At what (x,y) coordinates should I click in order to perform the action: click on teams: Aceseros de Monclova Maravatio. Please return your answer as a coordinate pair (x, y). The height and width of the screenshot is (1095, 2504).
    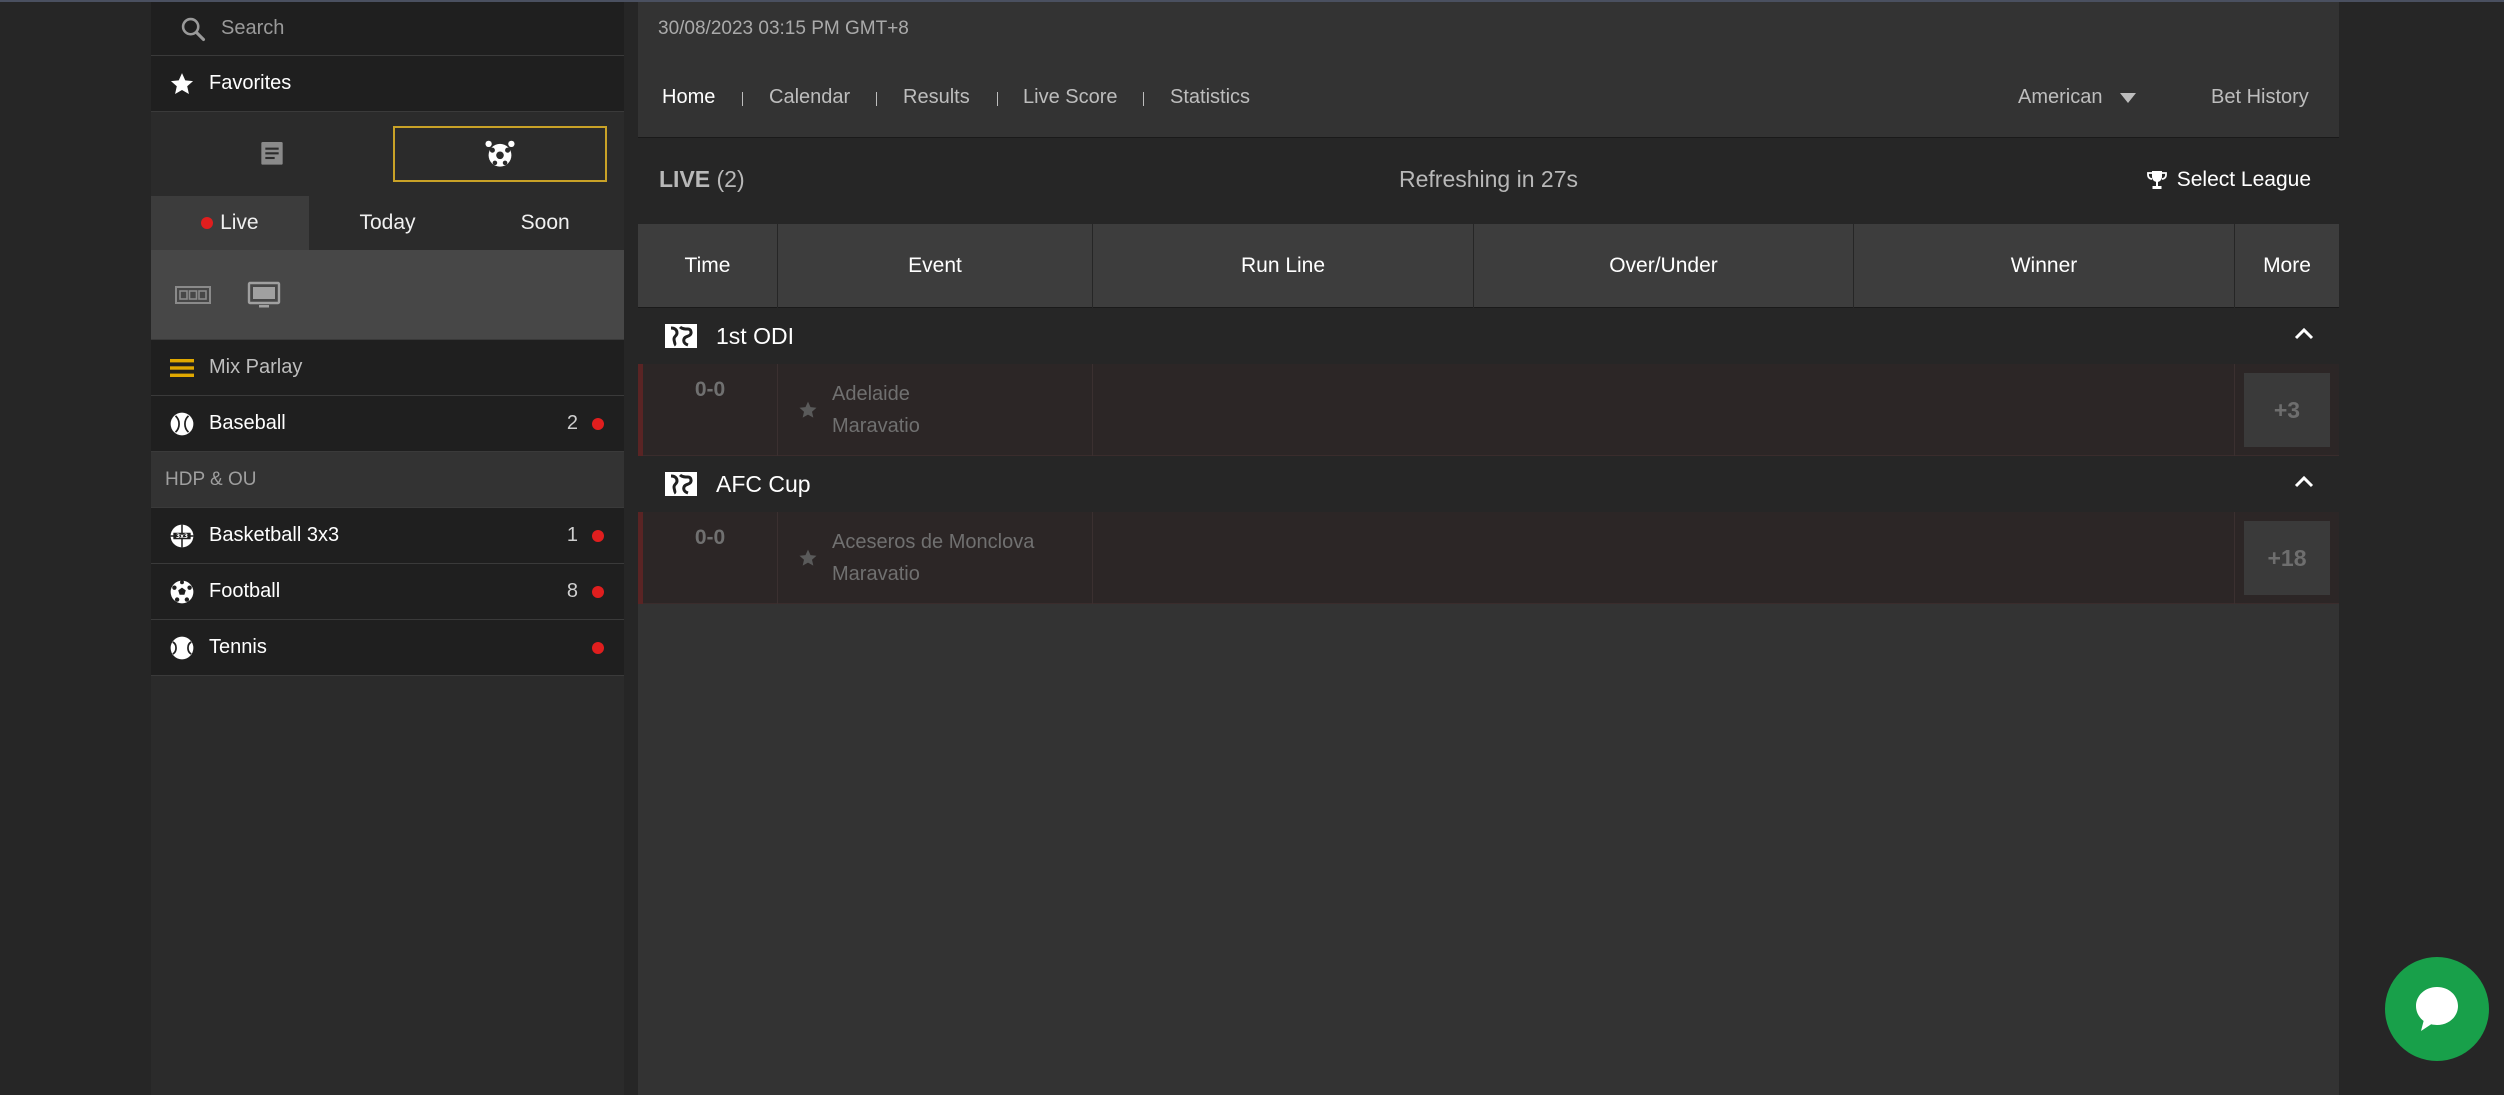
    Looking at the image, I should click on (933, 558).